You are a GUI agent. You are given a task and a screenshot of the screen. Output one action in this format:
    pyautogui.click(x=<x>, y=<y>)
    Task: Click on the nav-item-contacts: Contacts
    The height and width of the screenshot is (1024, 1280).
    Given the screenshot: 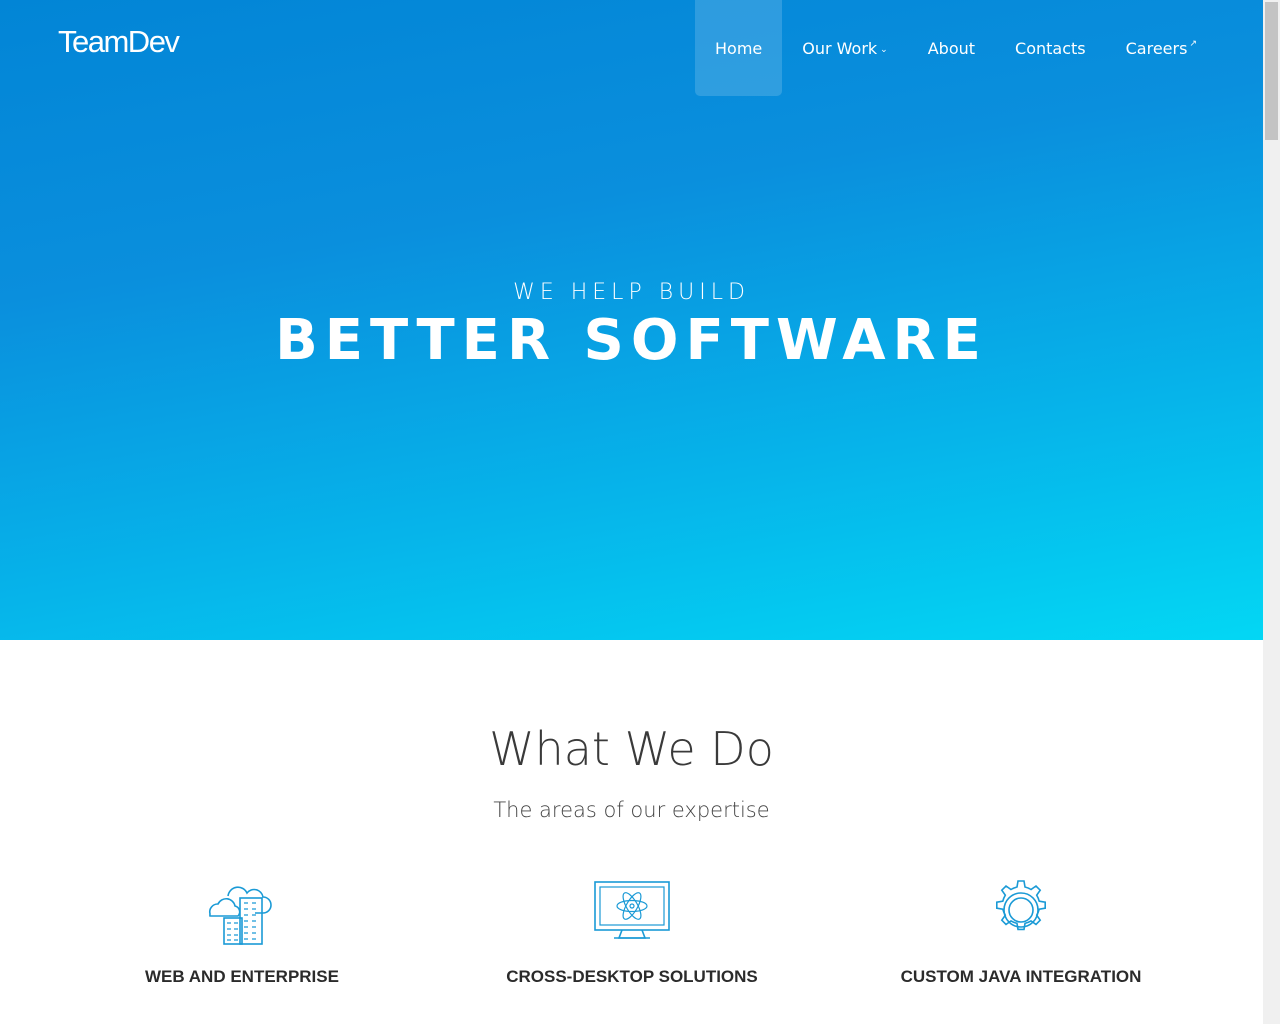 What is the action you would take?
    pyautogui.click(x=1050, y=48)
    